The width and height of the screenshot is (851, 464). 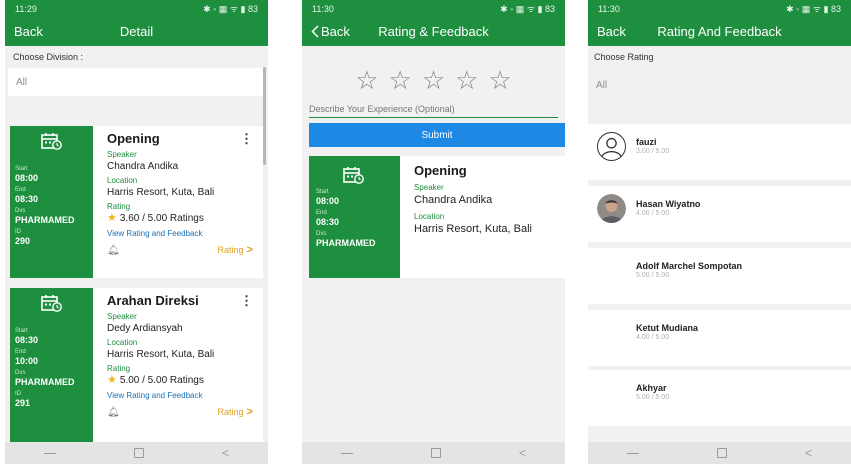 What do you see at coordinates (624, 57) in the screenshot?
I see `choose-rating-label: Choose Rating` at bounding box center [624, 57].